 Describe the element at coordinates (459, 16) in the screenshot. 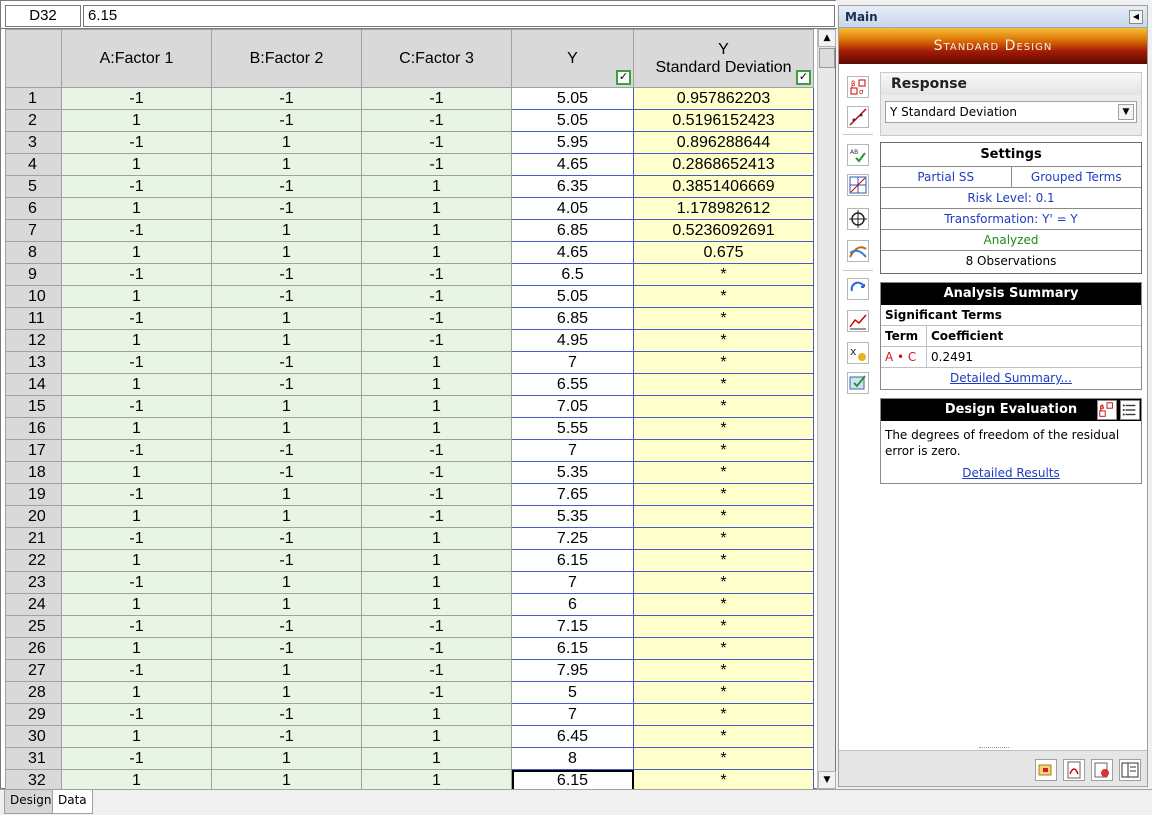

I see `cell-value-input: 6.15` at that location.